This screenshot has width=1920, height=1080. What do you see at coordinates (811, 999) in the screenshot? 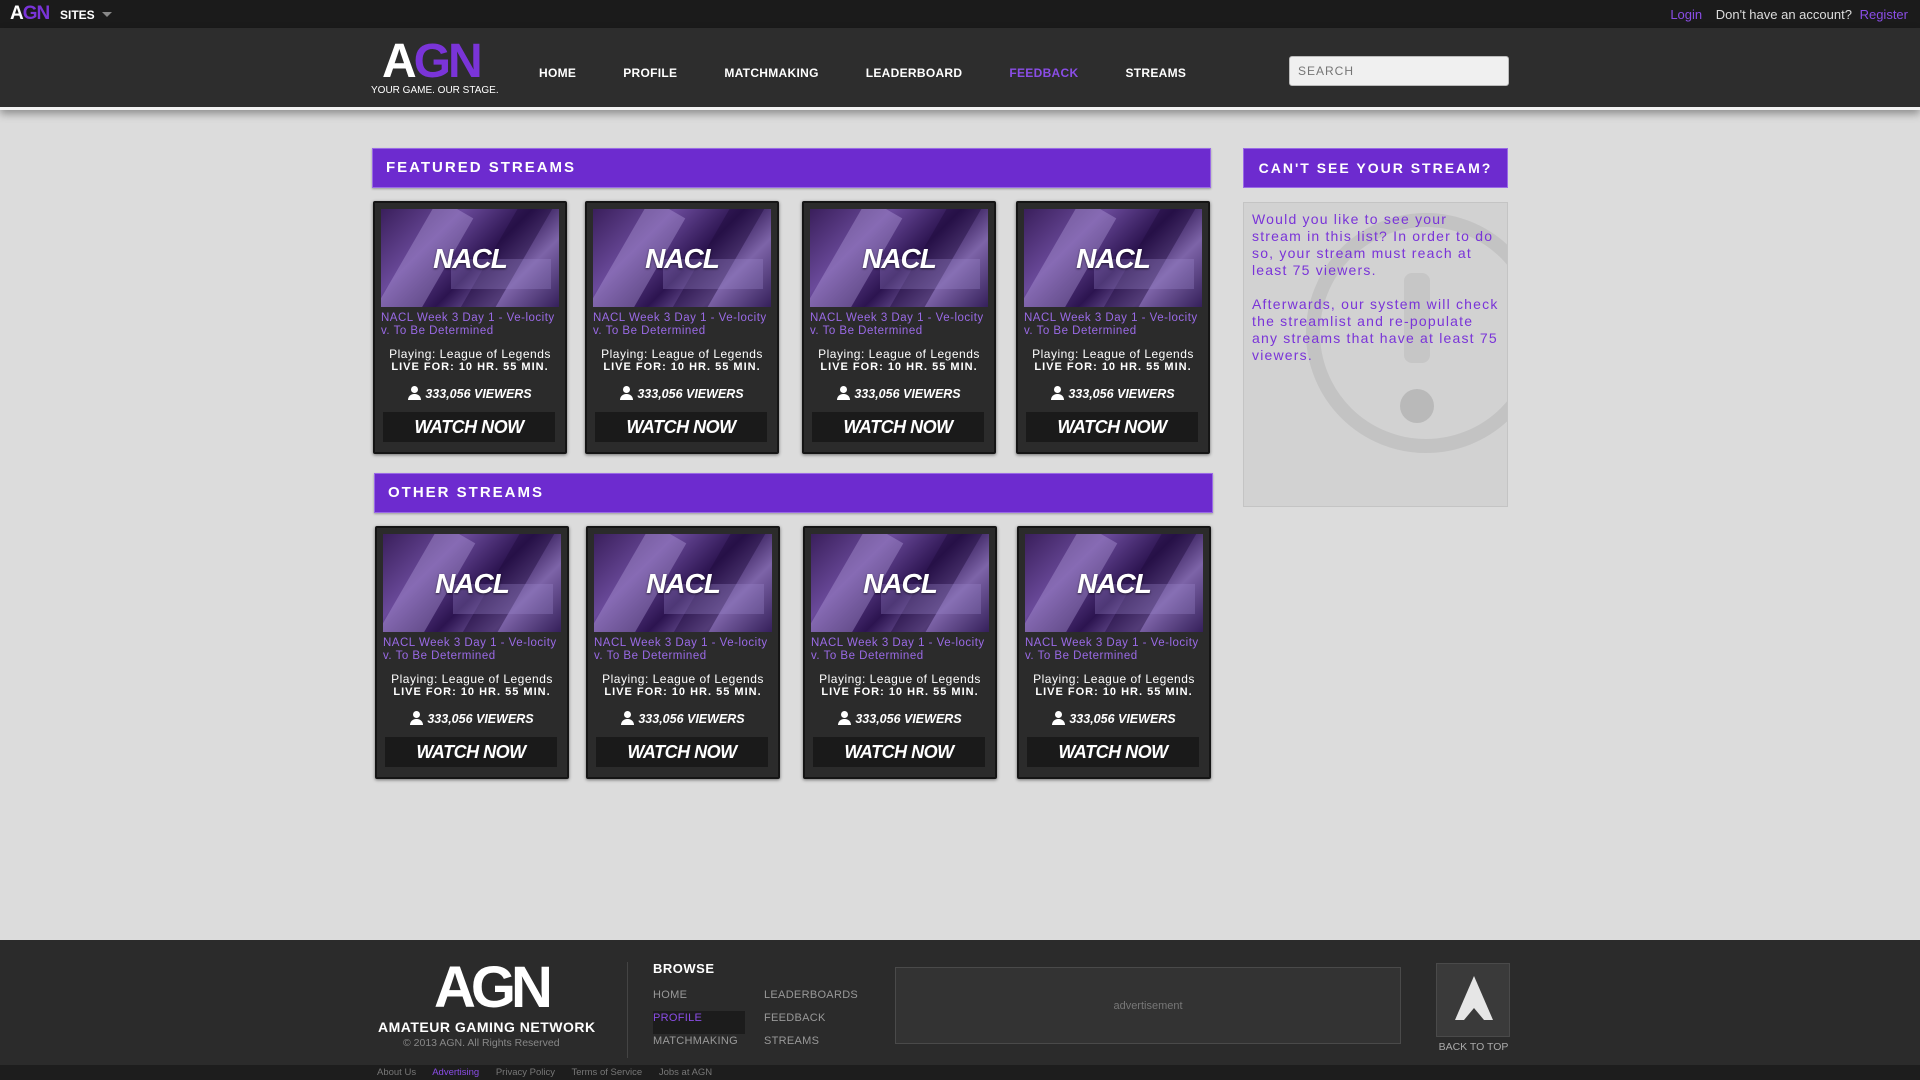
I see `footer-link-leaderboards: LEADERBOARDS` at bounding box center [811, 999].